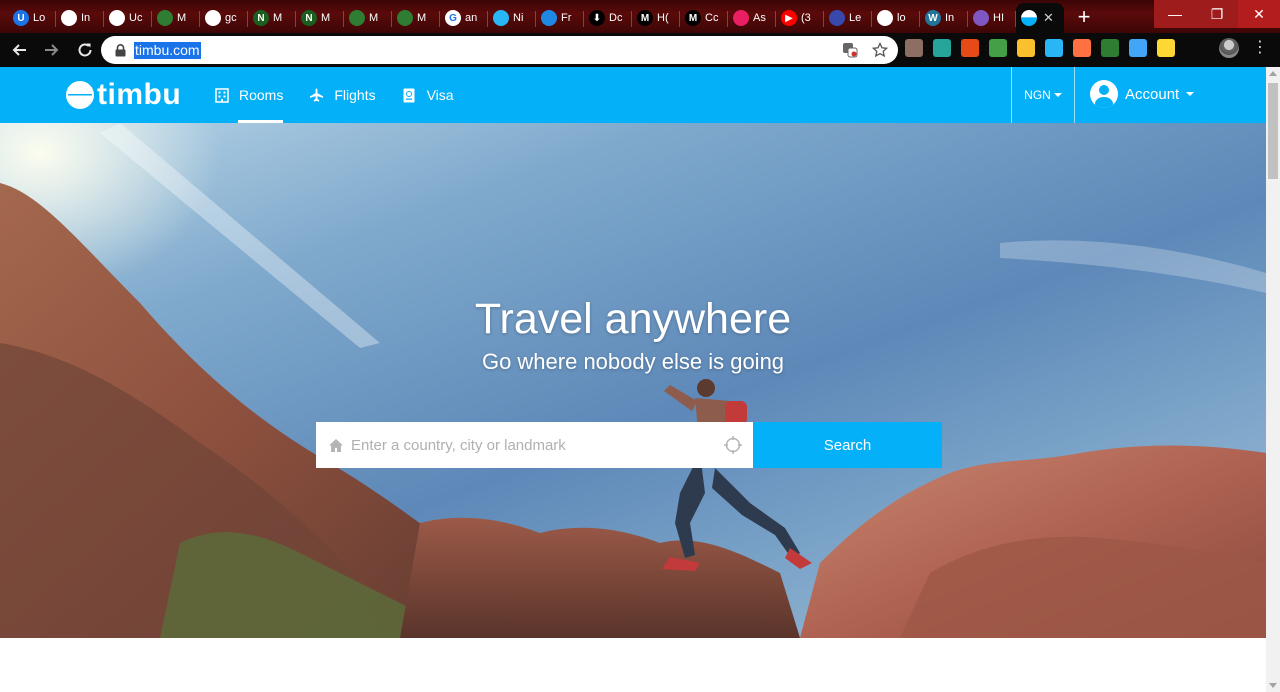 The width and height of the screenshot is (1280, 692). What do you see at coordinates (608, 18) in the screenshot?
I see `browser-tab: ⬇ Dc` at bounding box center [608, 18].